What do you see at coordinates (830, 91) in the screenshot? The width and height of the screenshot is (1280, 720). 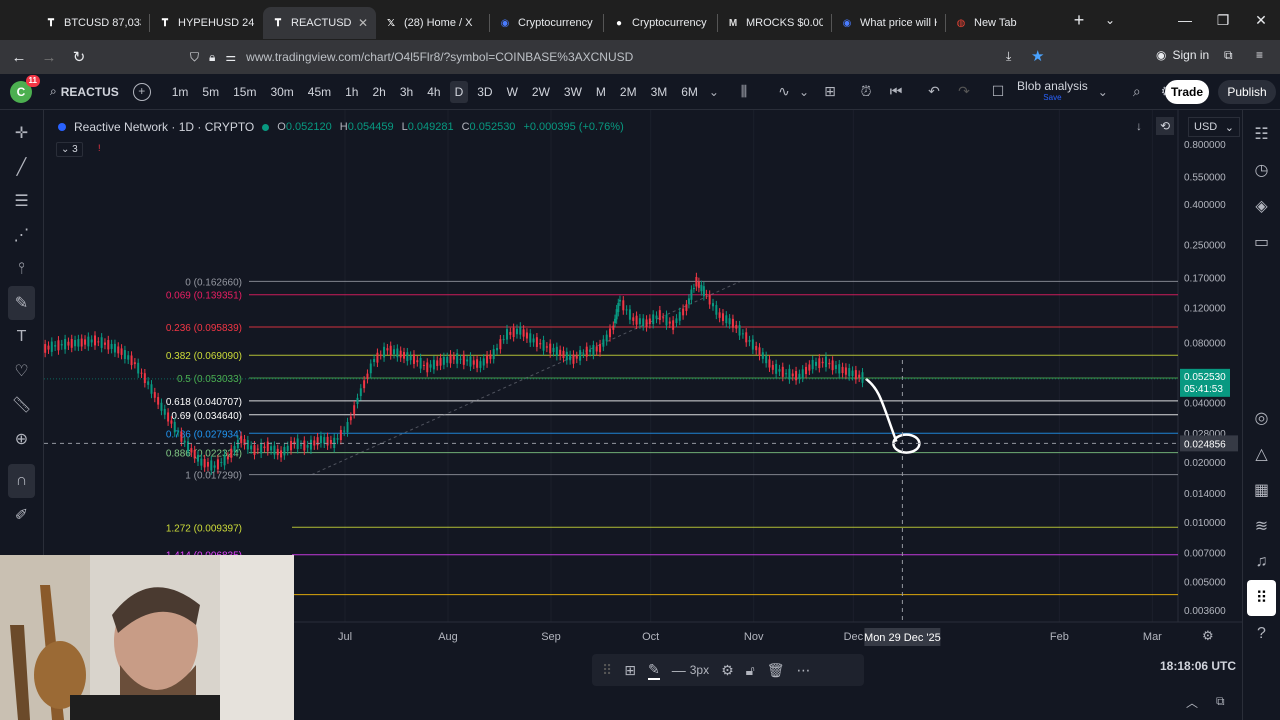 I see `layout-grid-icon: ⊞` at bounding box center [830, 91].